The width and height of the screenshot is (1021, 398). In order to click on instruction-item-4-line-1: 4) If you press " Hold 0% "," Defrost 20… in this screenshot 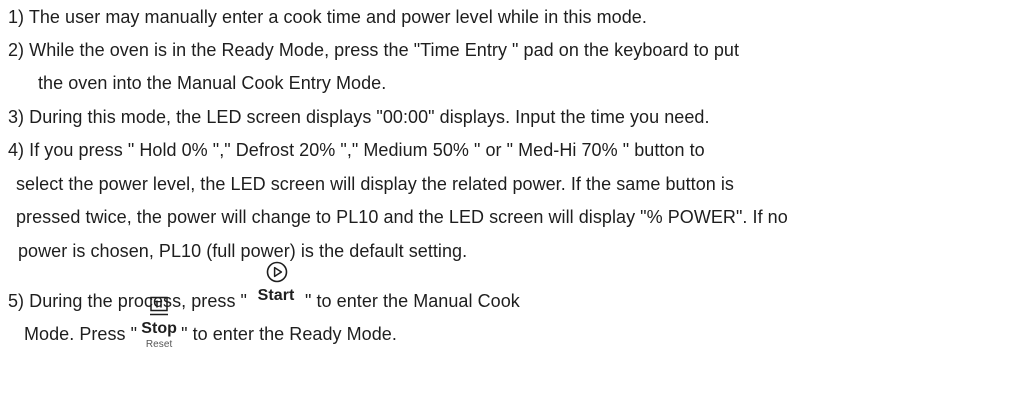, I will do `click(356, 150)`.